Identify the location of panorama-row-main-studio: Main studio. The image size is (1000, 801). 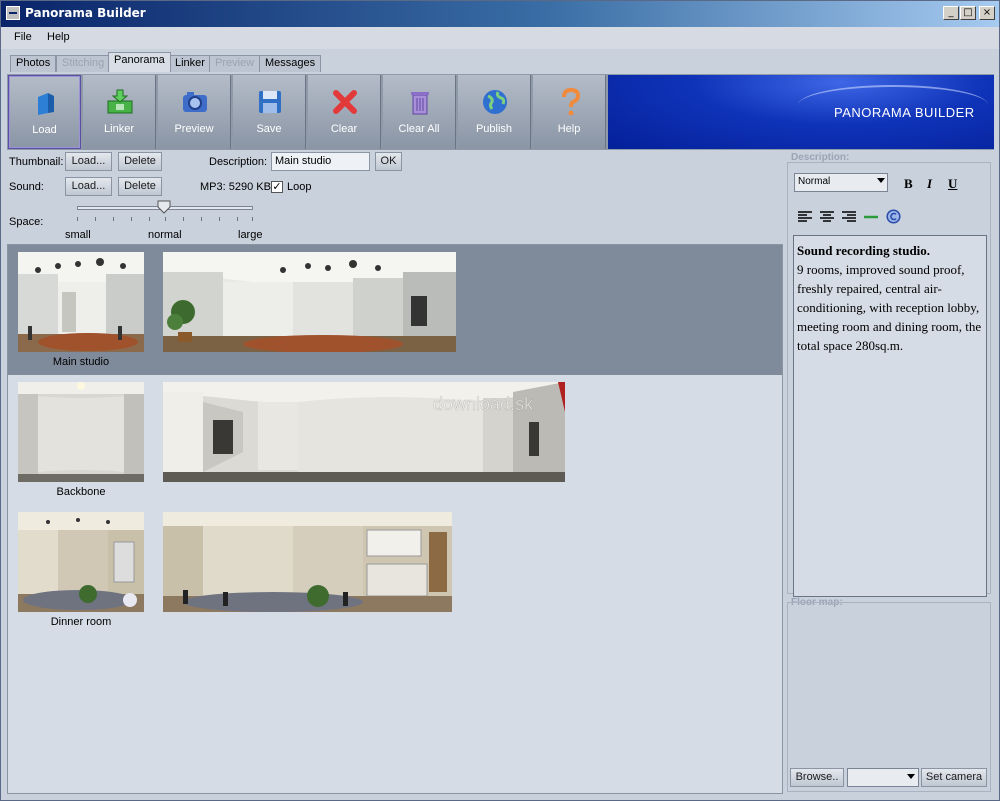
(395, 310).